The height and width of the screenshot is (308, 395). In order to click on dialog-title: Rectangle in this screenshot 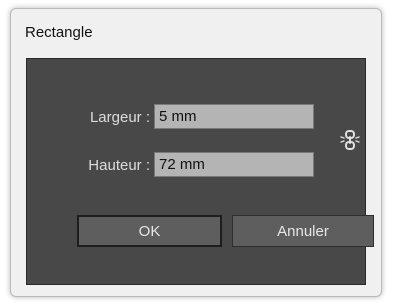, I will do `click(59, 32)`.